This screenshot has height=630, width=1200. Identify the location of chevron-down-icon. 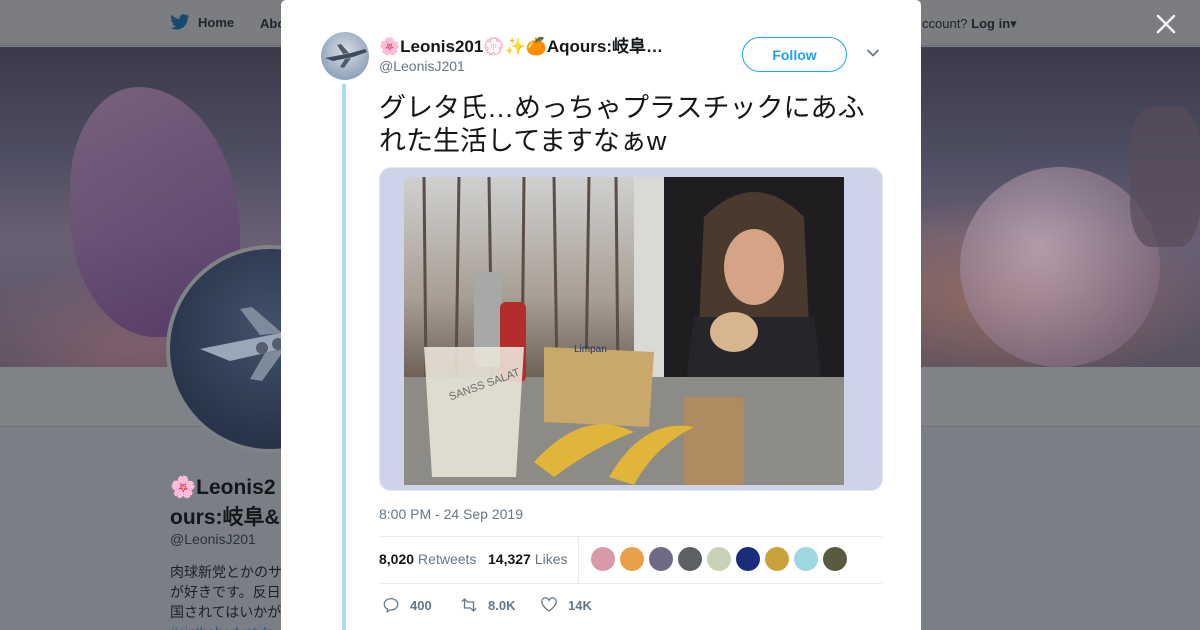
(873, 53).